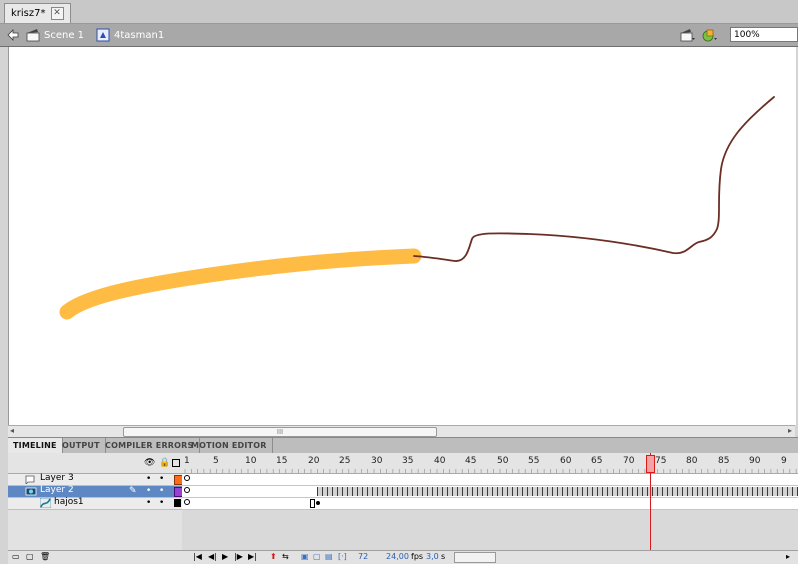  I want to click on scene-label: Scene 1, so click(64, 35).